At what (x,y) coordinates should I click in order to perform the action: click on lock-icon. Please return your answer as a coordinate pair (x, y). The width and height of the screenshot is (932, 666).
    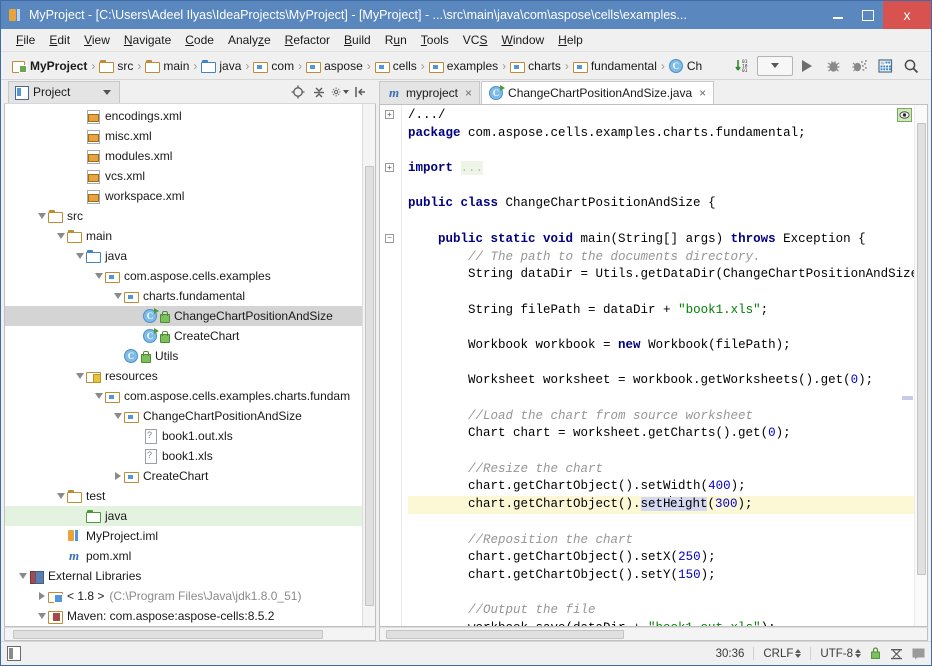
    Looking at the image, I should click on (875, 653).